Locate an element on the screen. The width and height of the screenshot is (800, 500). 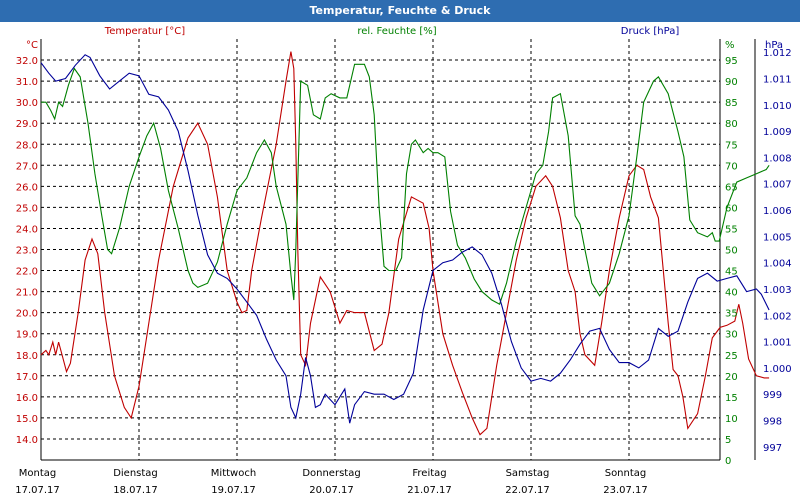
tick-label-temperature: 31.0 is located at coordinates (27, 82).